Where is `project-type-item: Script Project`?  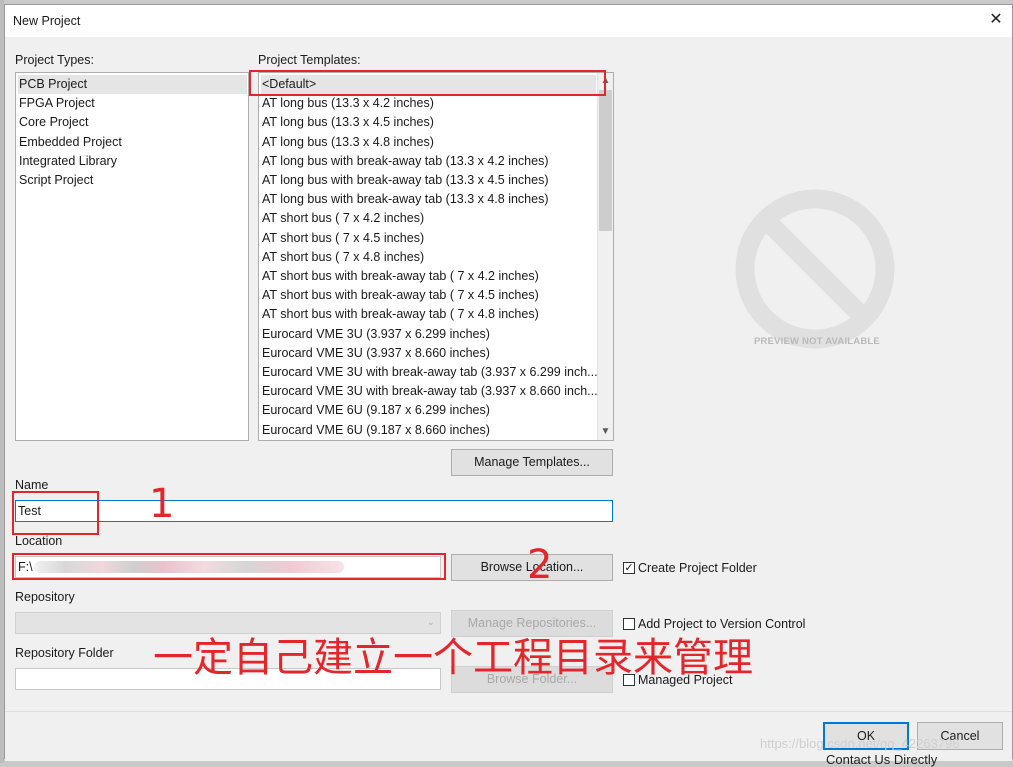 project-type-item: Script Project is located at coordinates (132, 180).